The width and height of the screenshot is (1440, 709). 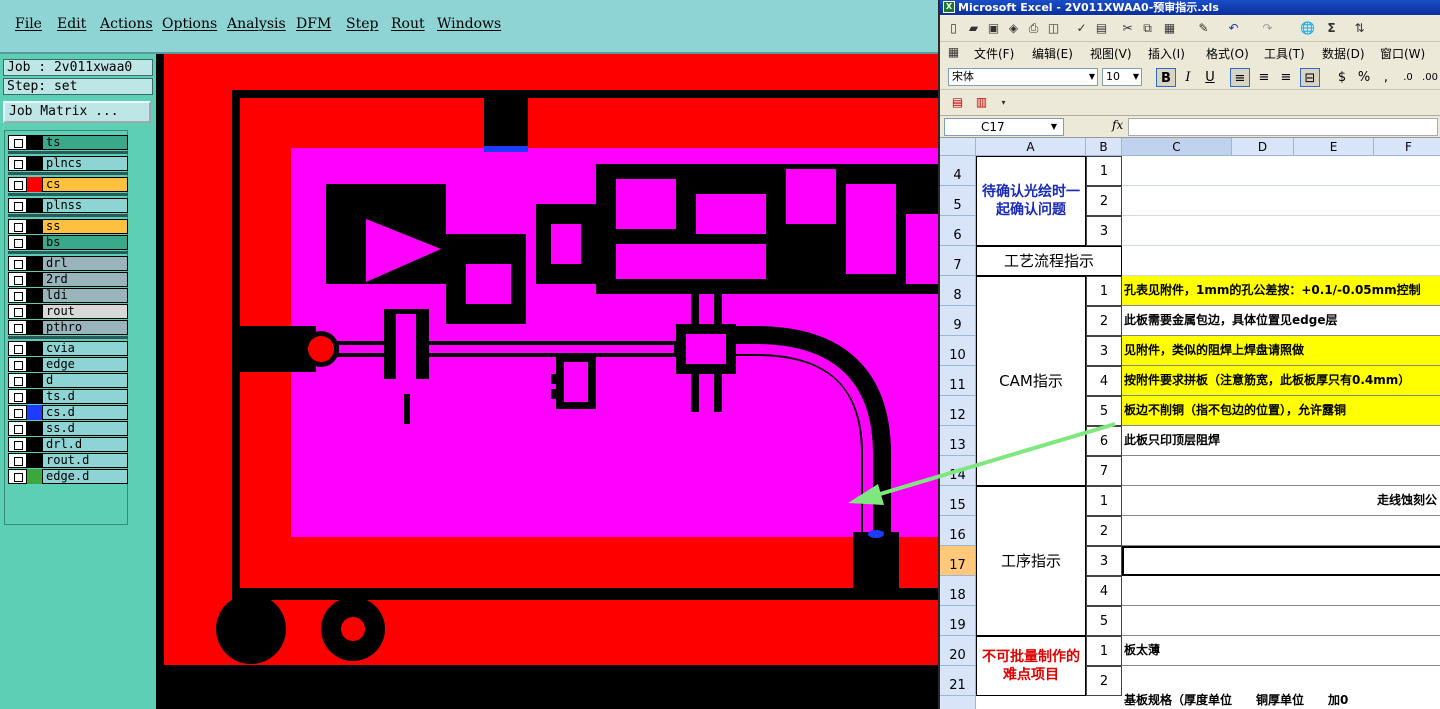 I want to click on difficult-item-number: 1, so click(x=1104, y=651).